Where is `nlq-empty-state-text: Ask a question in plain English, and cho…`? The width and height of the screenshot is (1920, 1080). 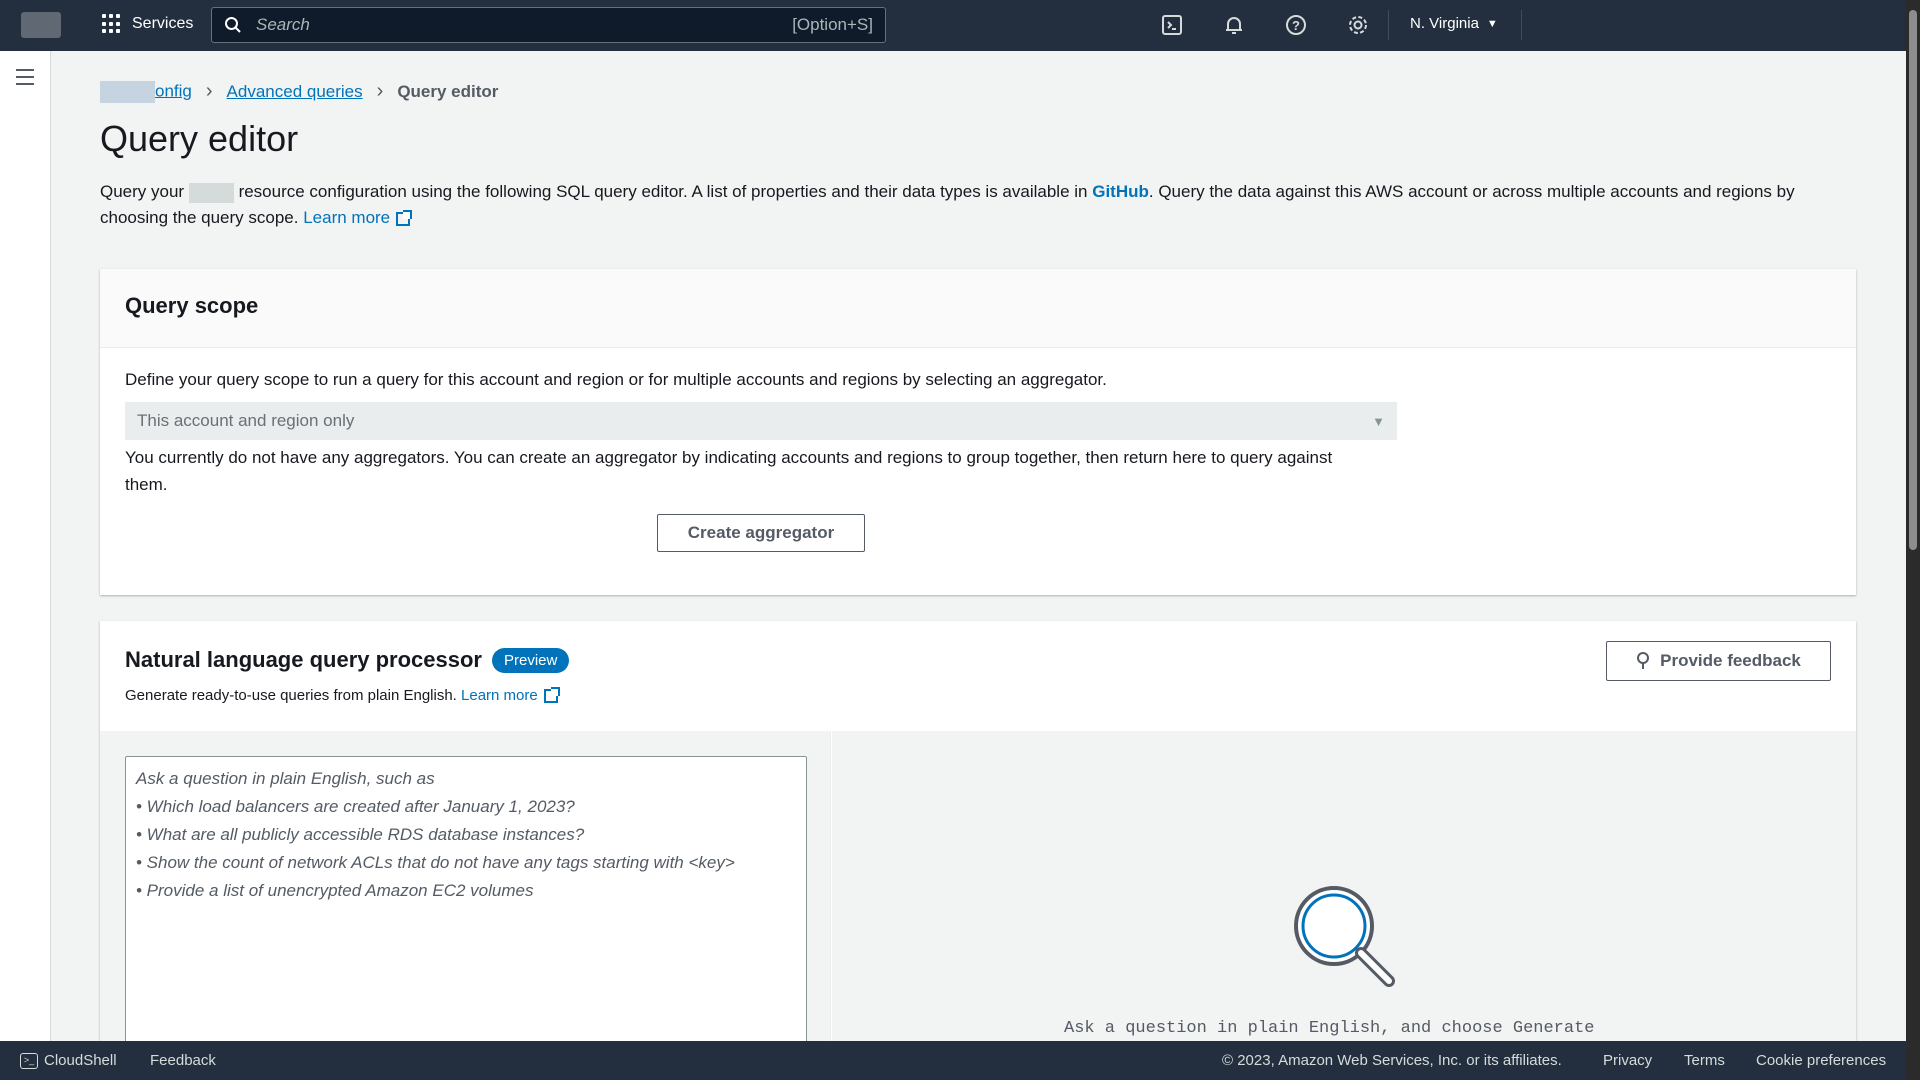 nlq-empty-state-text: Ask a question in plain English, and cho… is located at coordinates (1329, 1028).